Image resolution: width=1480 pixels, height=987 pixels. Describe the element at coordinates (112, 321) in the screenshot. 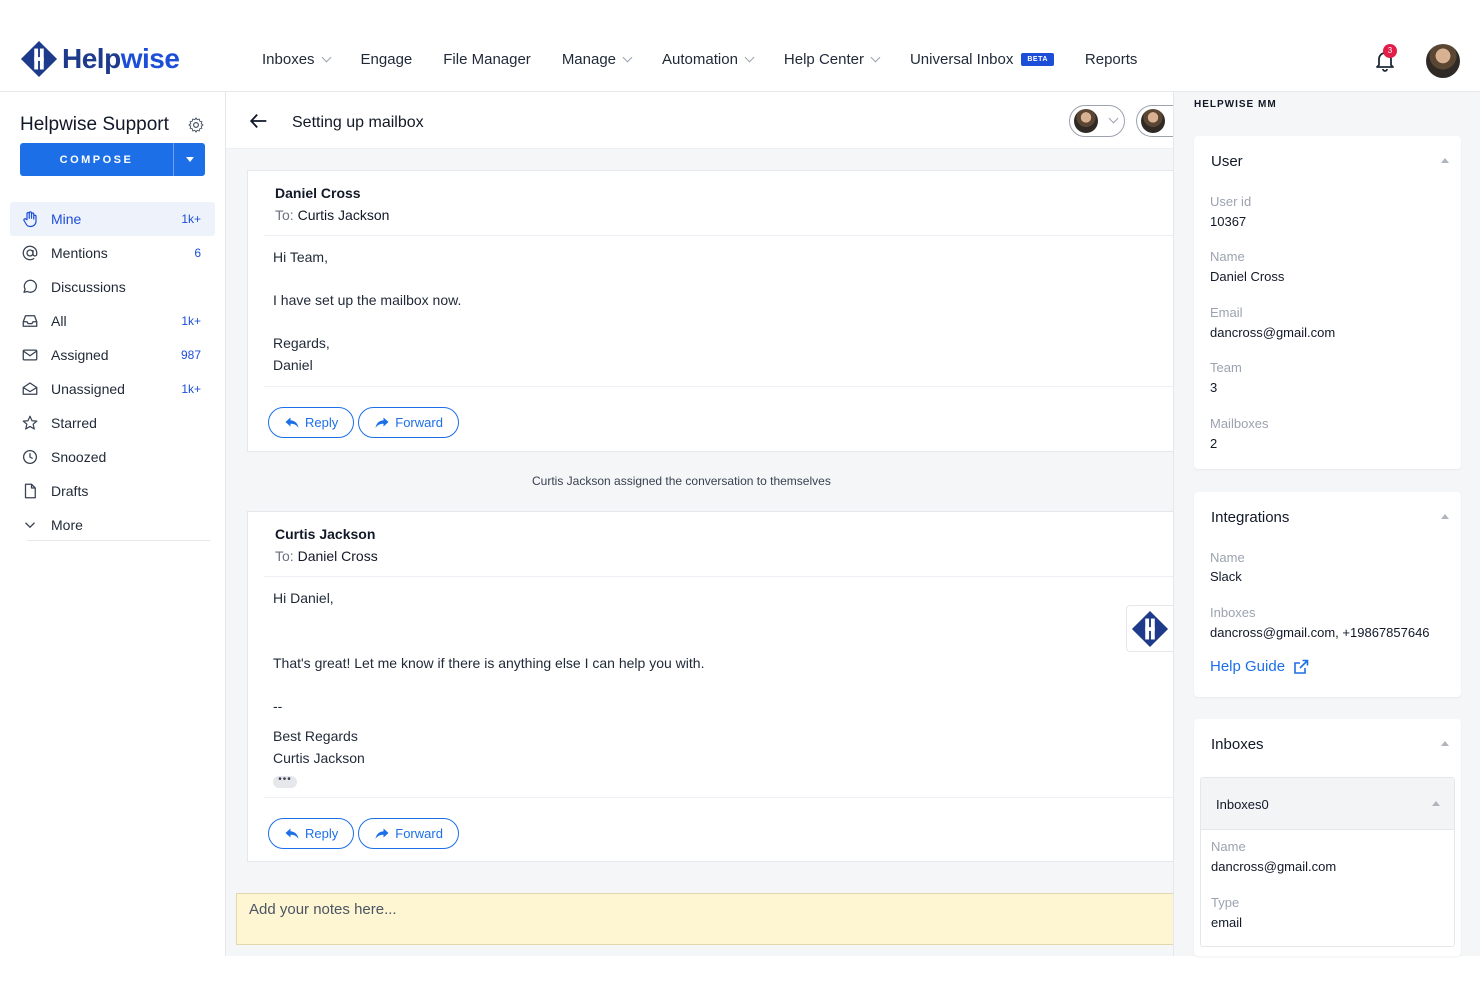

I see `sidebar-item-all: All 1k+` at that location.